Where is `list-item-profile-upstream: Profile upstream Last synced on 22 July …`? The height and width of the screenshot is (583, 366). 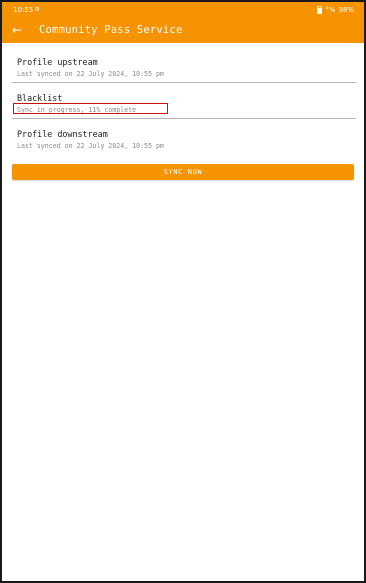 list-item-profile-upstream: Profile upstream Last synced on 22 July … is located at coordinates (184, 67).